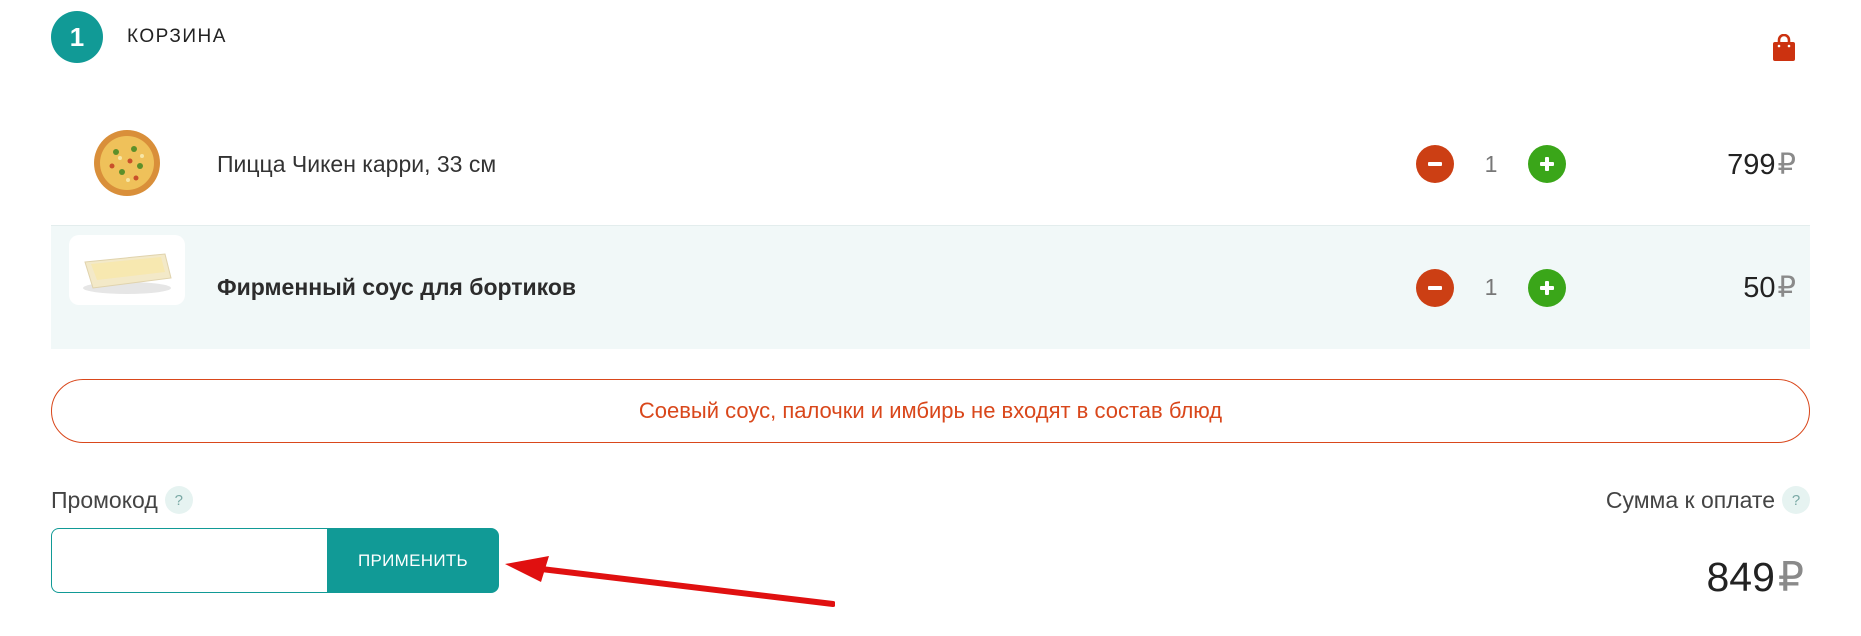 This screenshot has height=636, width=1861. I want to click on step-title: КОРЗИНА, so click(177, 36).